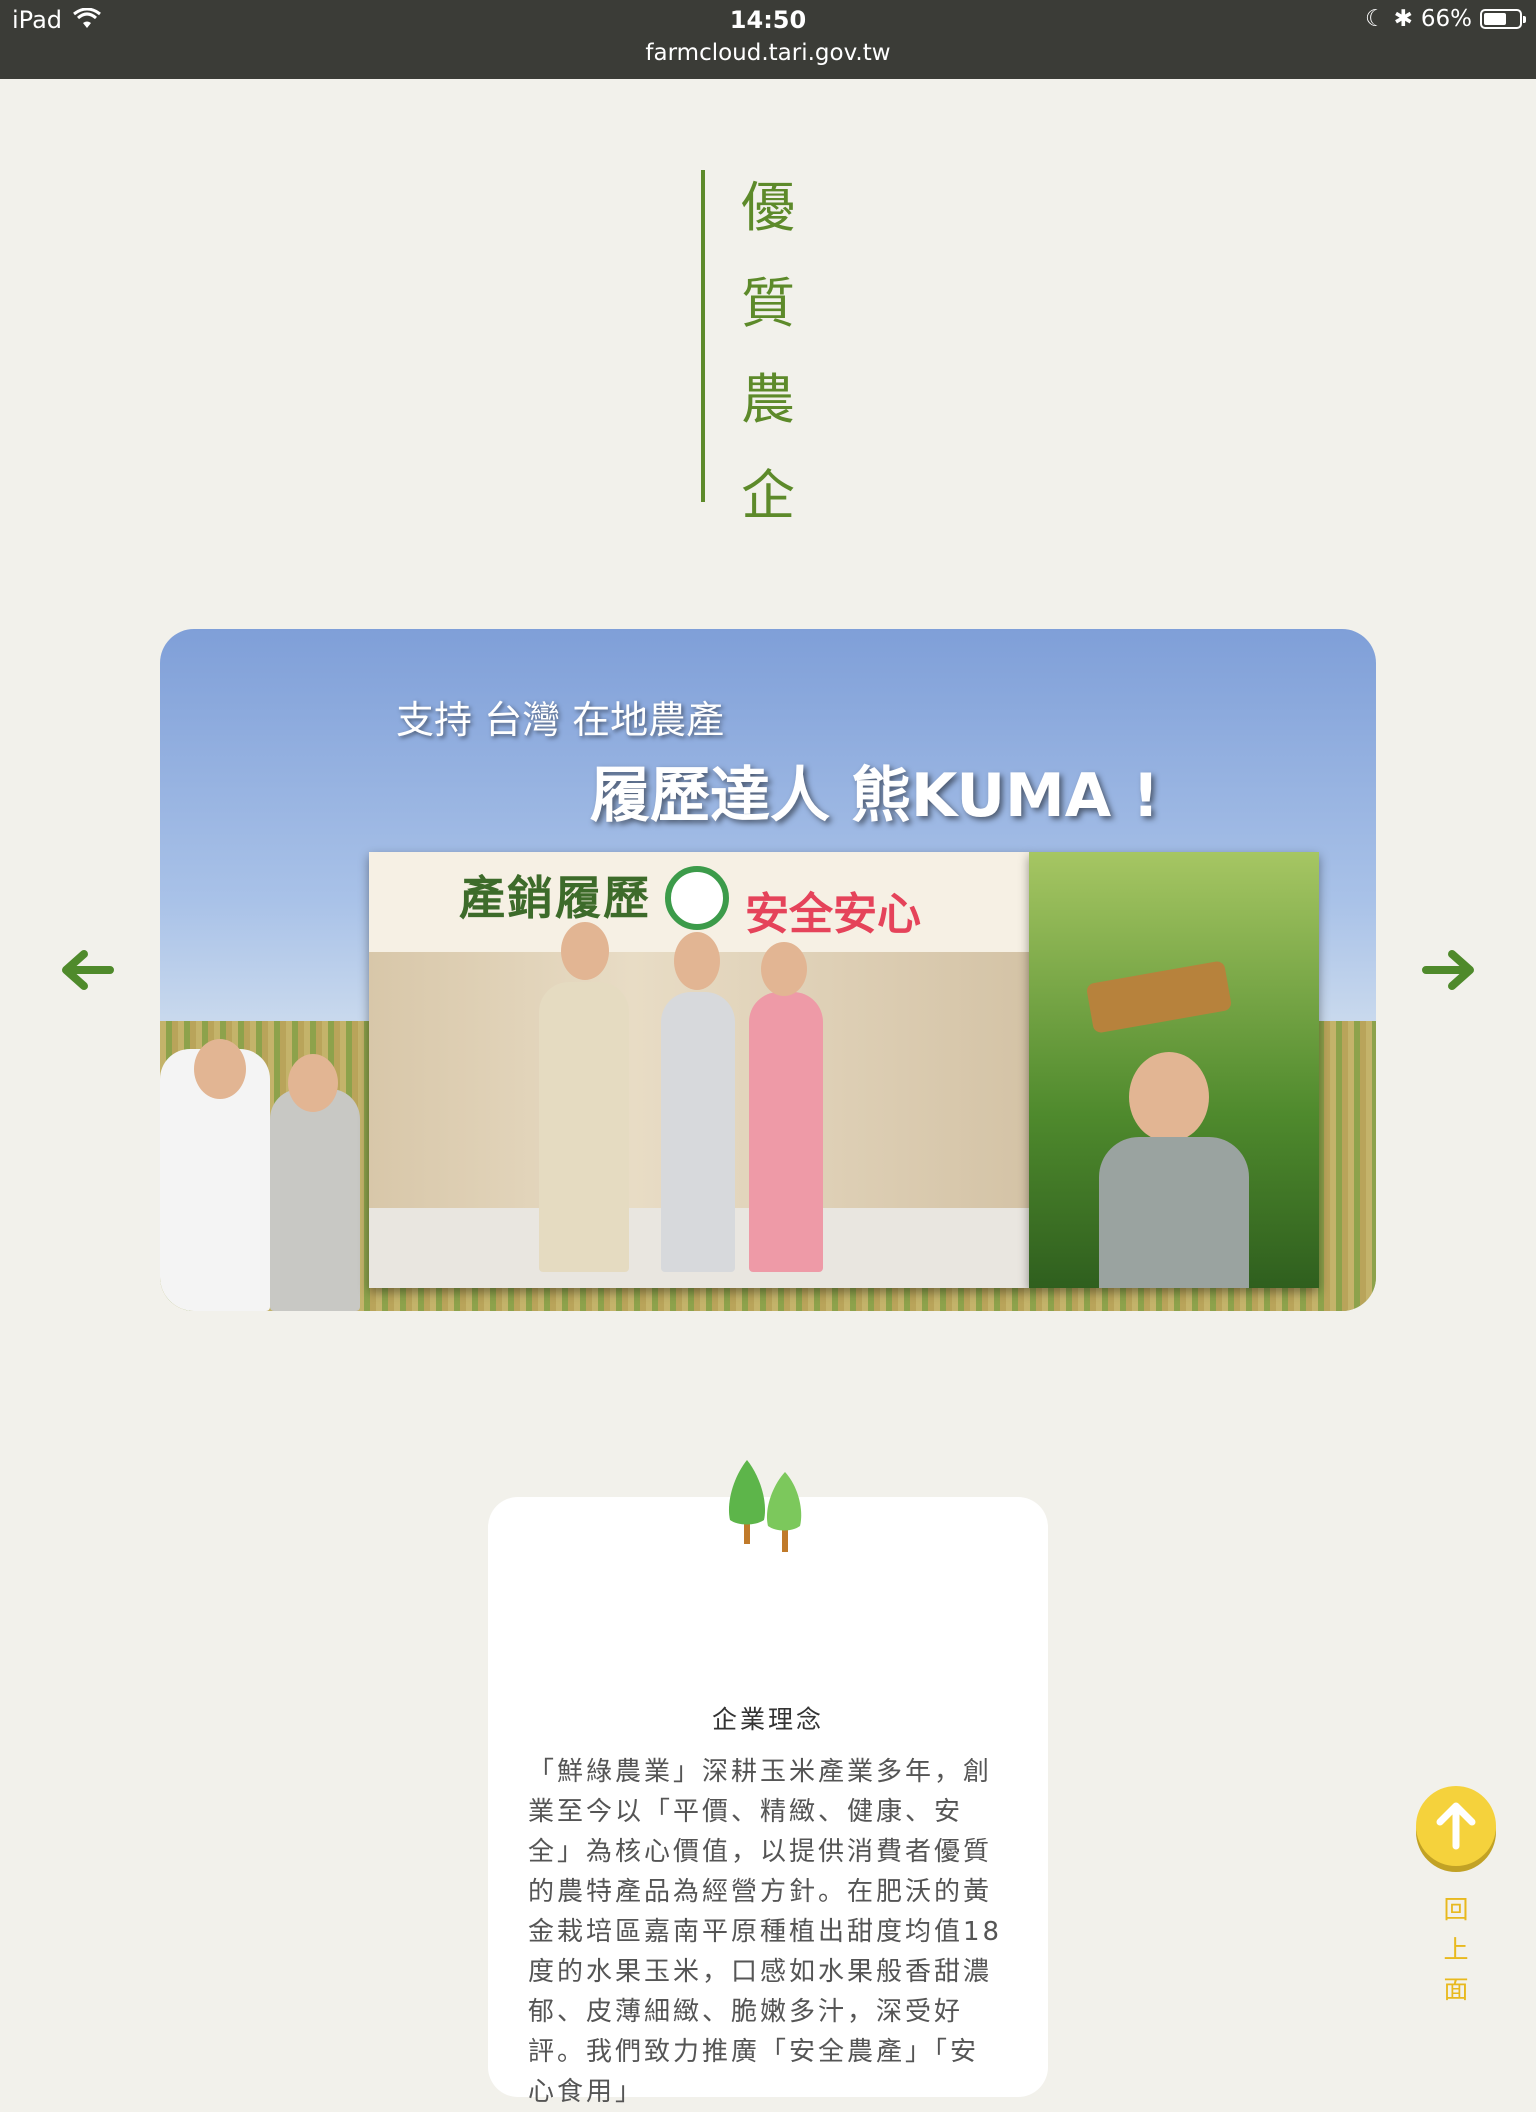 The image size is (1536, 2112). Describe the element at coordinates (703, 336) in the screenshot. I see `title-divider` at that location.